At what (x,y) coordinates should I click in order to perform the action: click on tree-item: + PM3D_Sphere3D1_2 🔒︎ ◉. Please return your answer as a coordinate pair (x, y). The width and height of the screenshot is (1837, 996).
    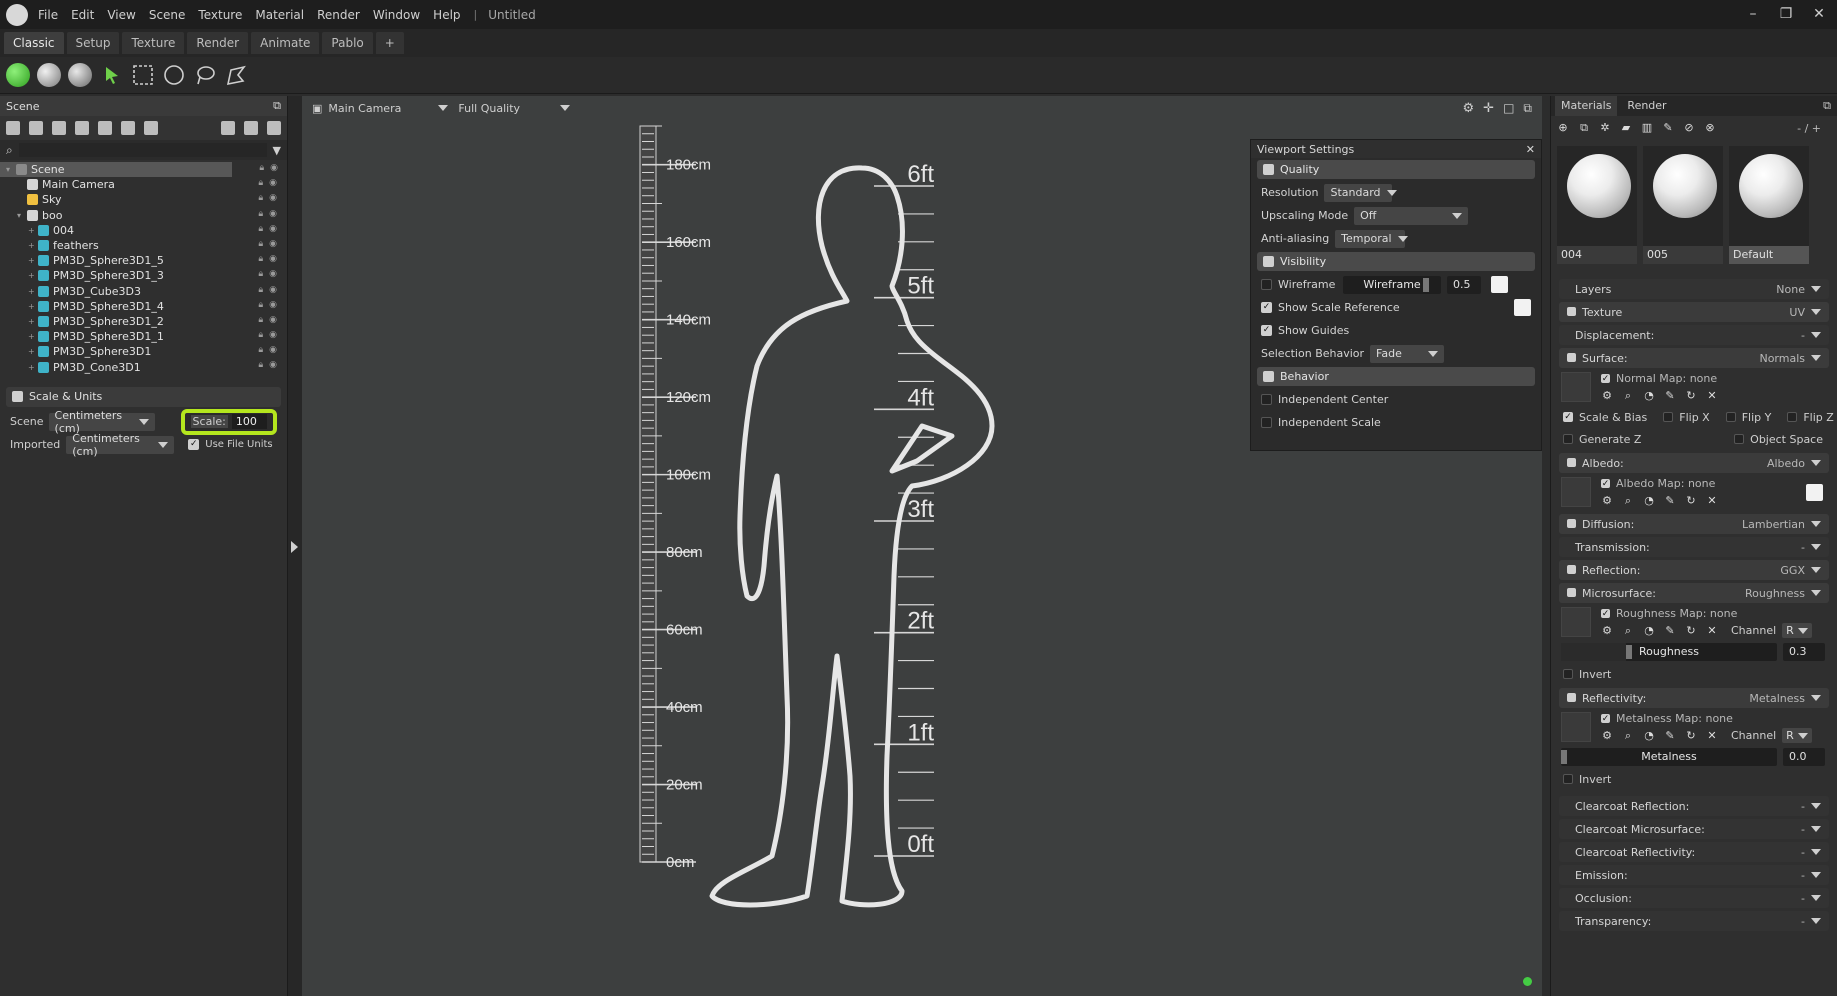
    Looking at the image, I should click on (143, 321).